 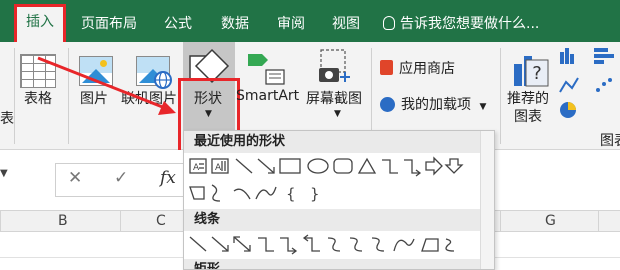 I want to click on column-header-b: B, so click(x=63, y=221).